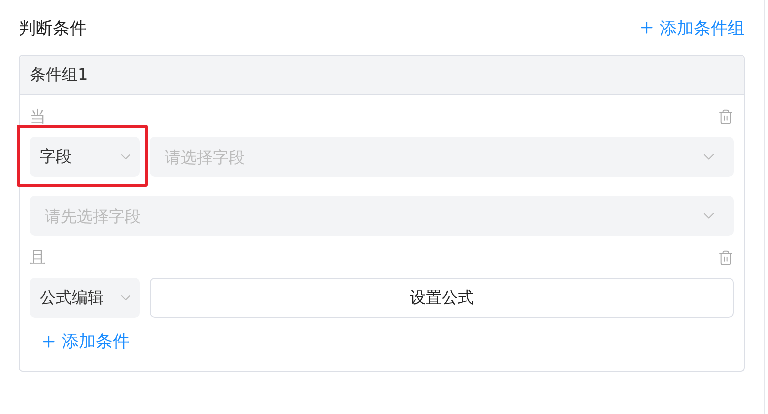  Describe the element at coordinates (38, 117) in the screenshot. I see `connector-label: 当` at that location.